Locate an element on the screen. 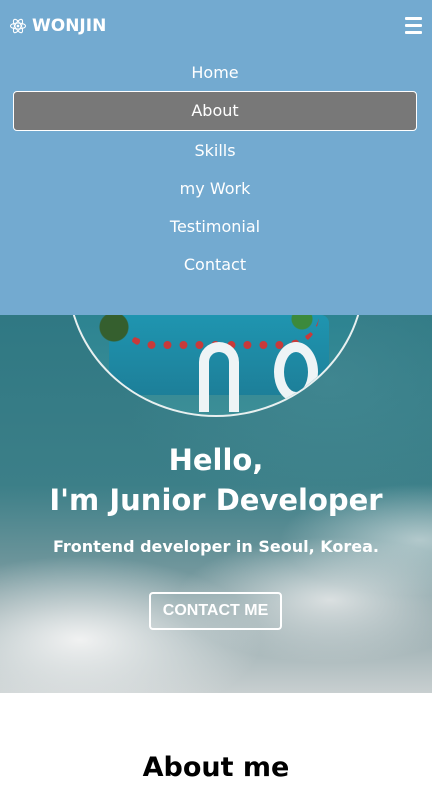 This screenshot has height=790, width=432. hero-title: Hello, I'm Junior Developer is located at coordinates (216, 480).